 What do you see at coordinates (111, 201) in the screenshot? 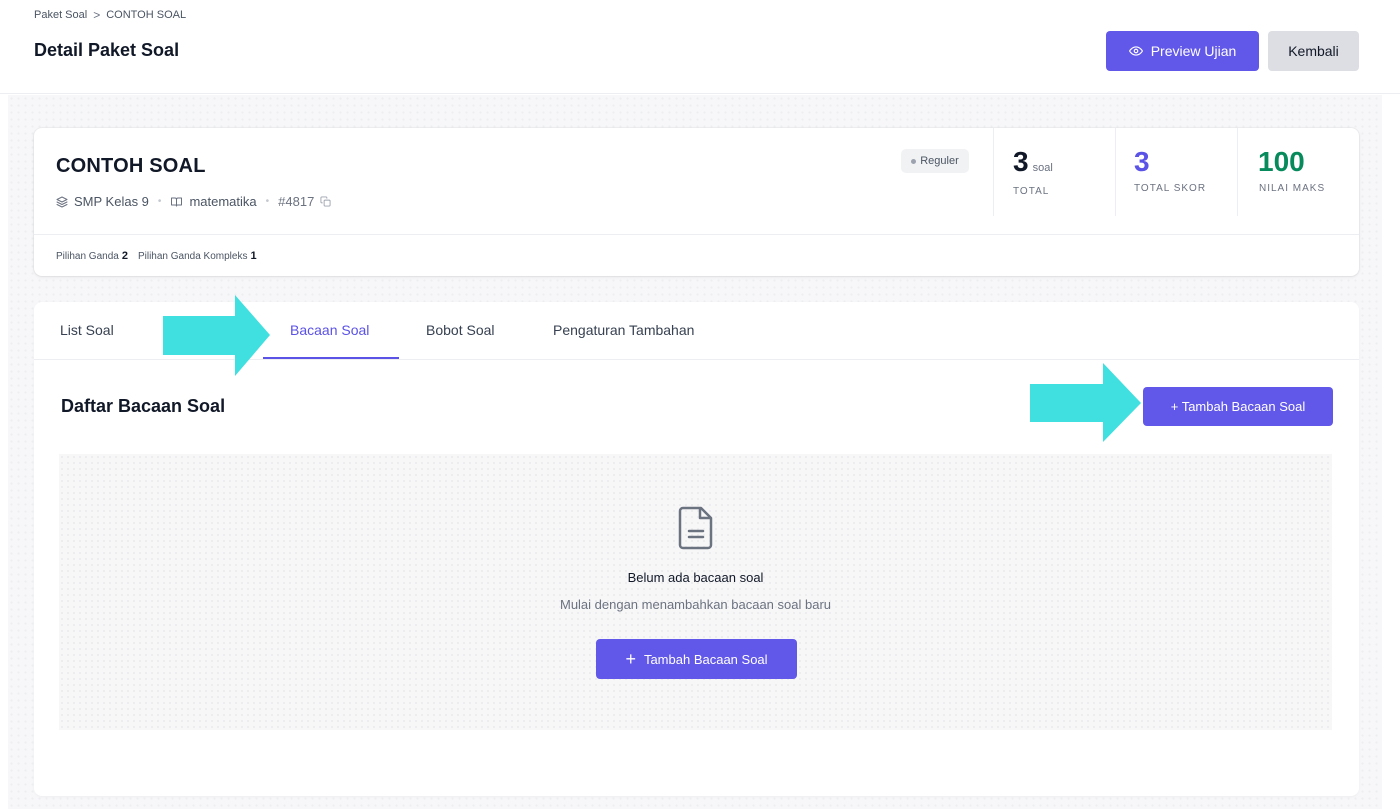
I see `package-level: SMP Kelas 9` at bounding box center [111, 201].